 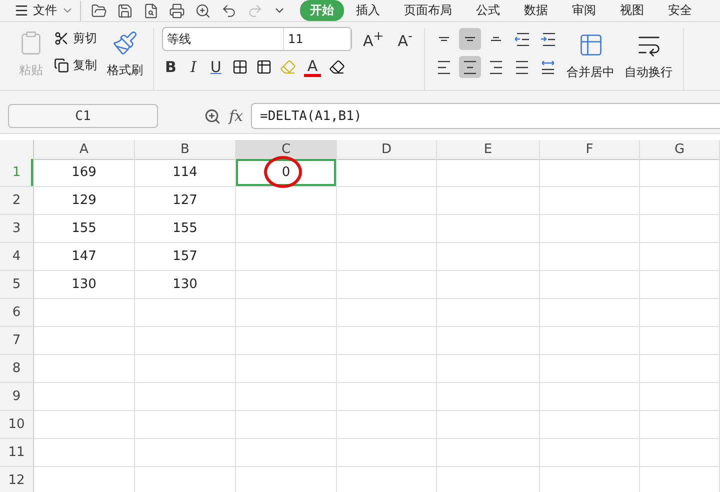 I want to click on align-justify-icon, so click(x=522, y=67).